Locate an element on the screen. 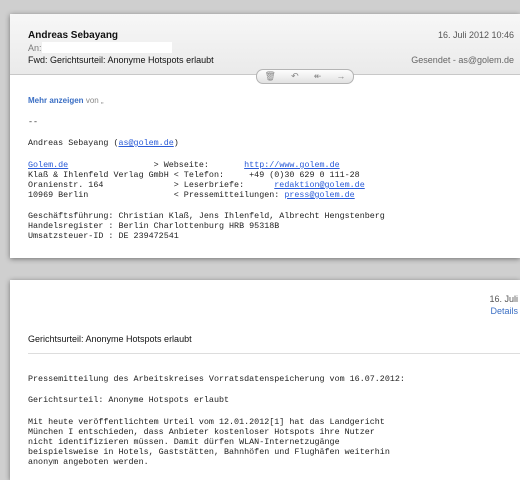 The height and width of the screenshot is (480, 520). show-more-from: von „ is located at coordinates (94, 100).